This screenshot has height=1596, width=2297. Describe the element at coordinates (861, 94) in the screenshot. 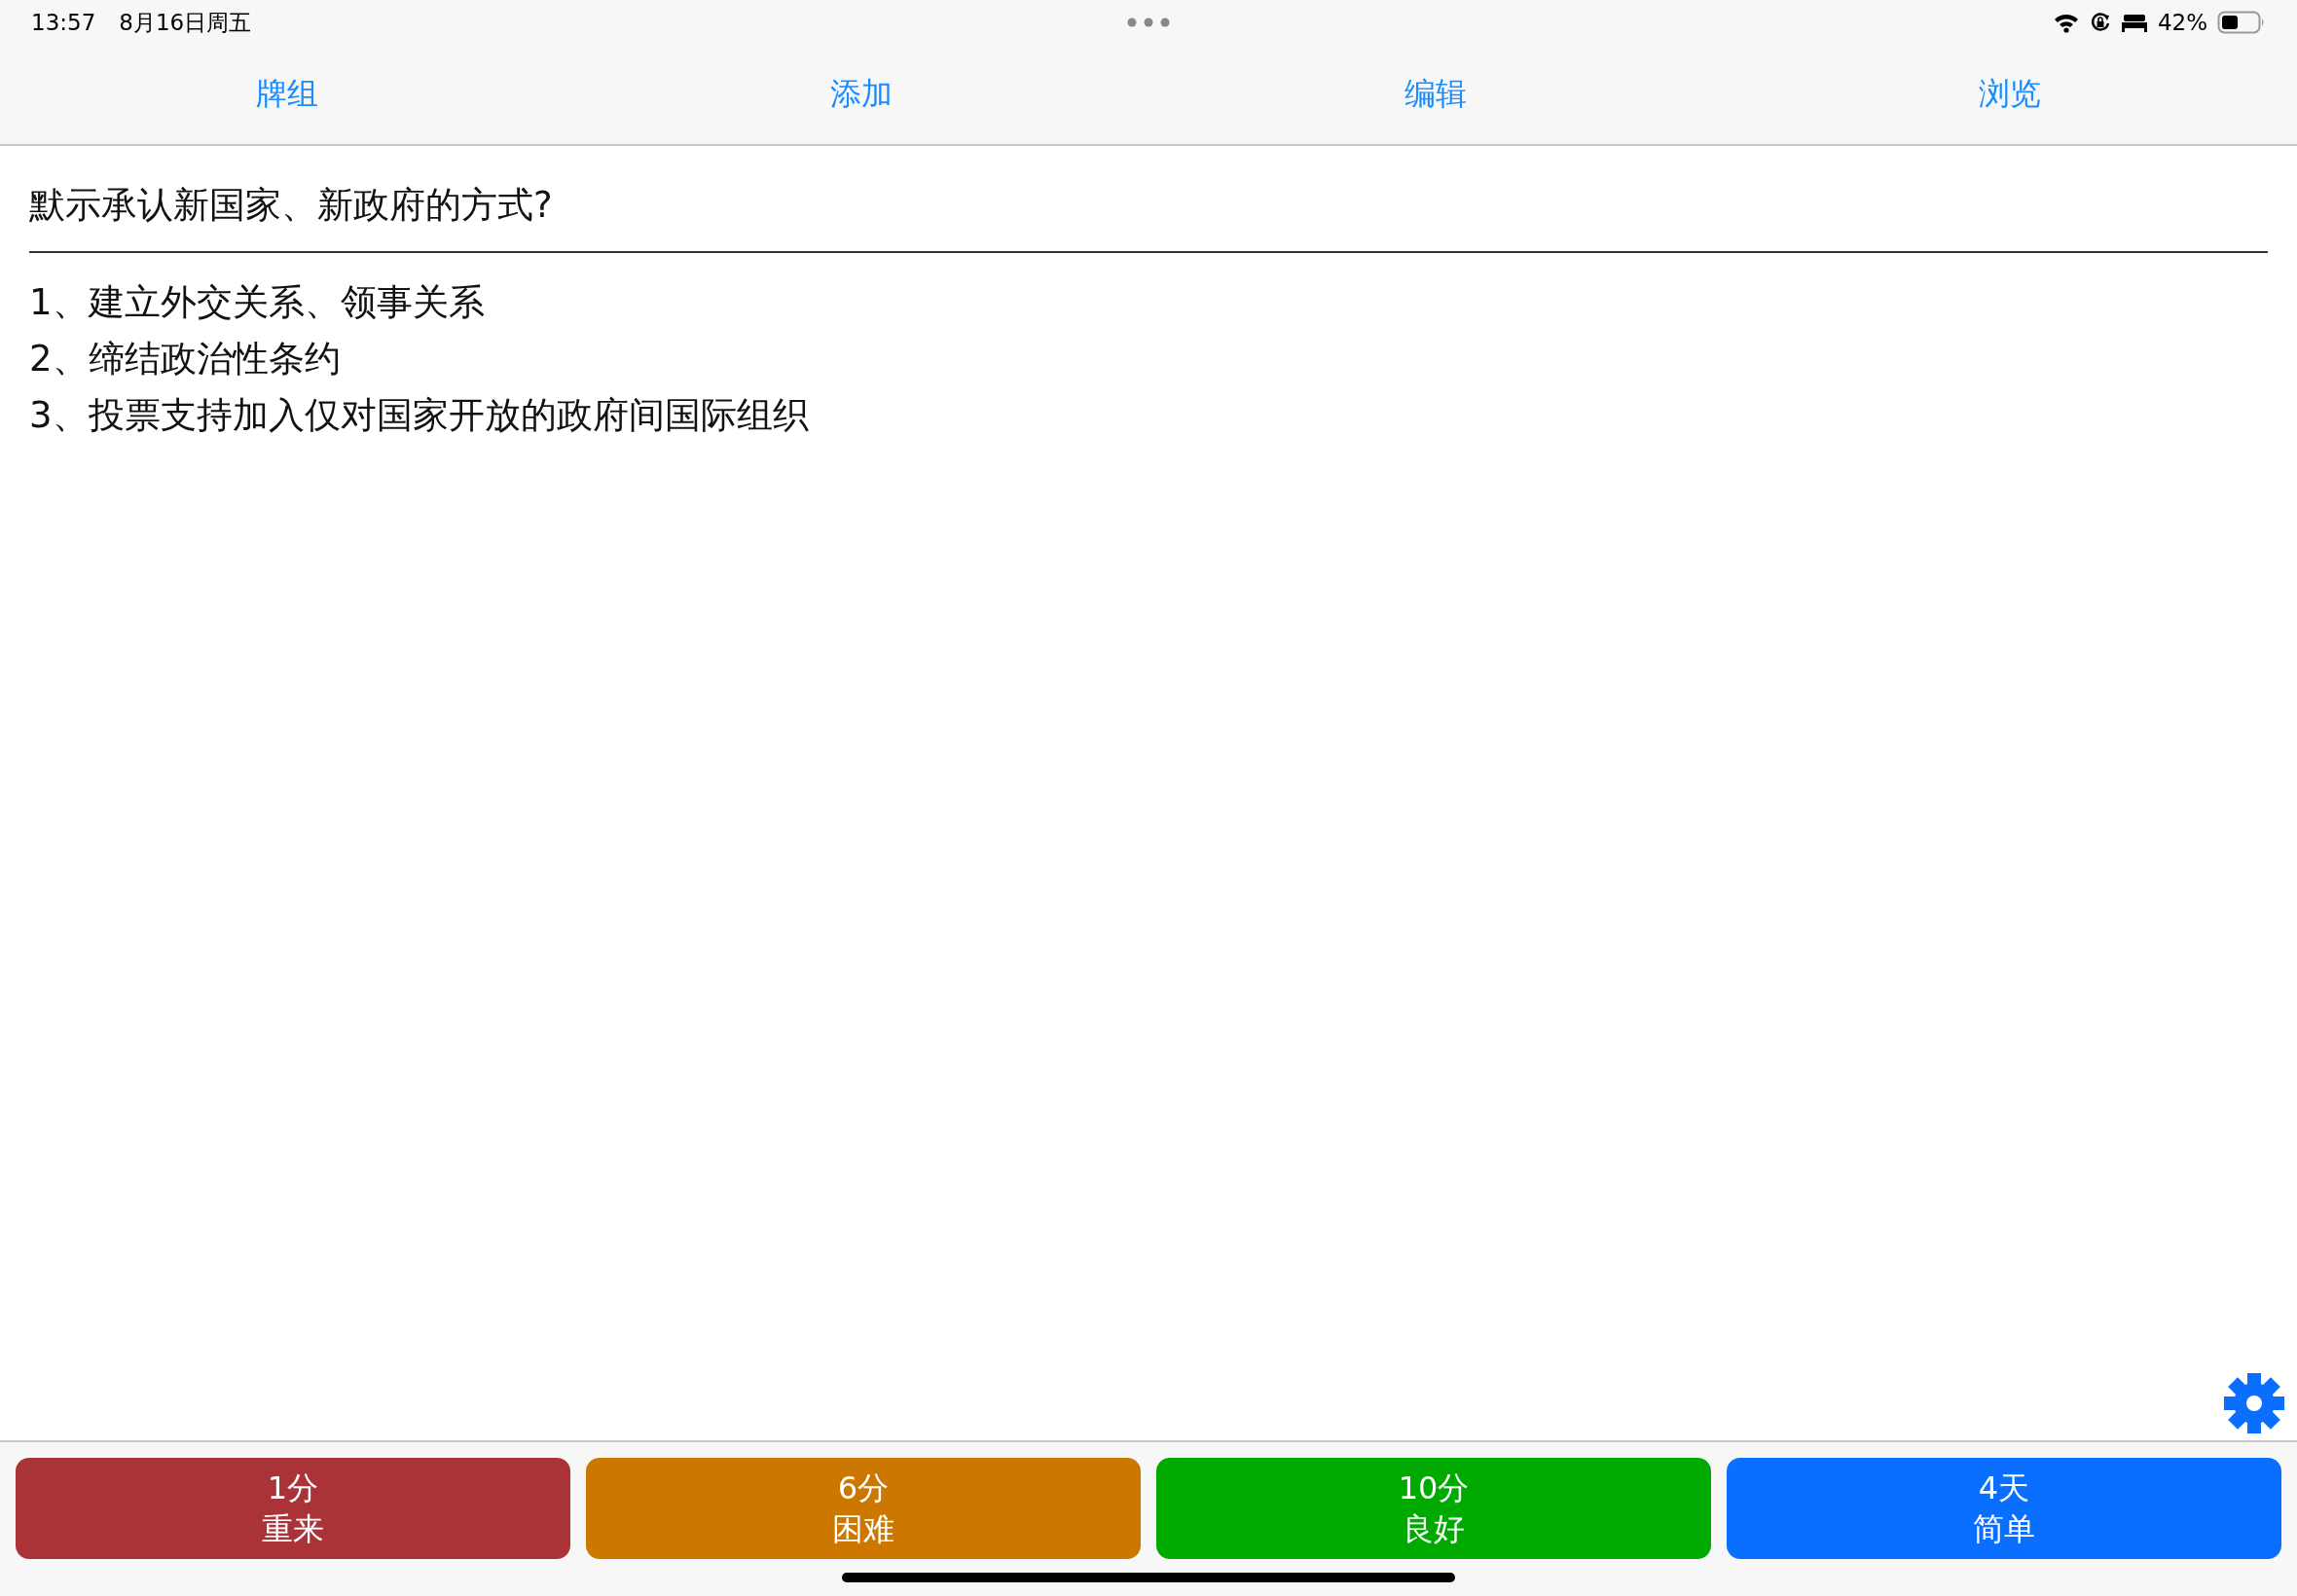

I see `nav-tab: 添加` at that location.